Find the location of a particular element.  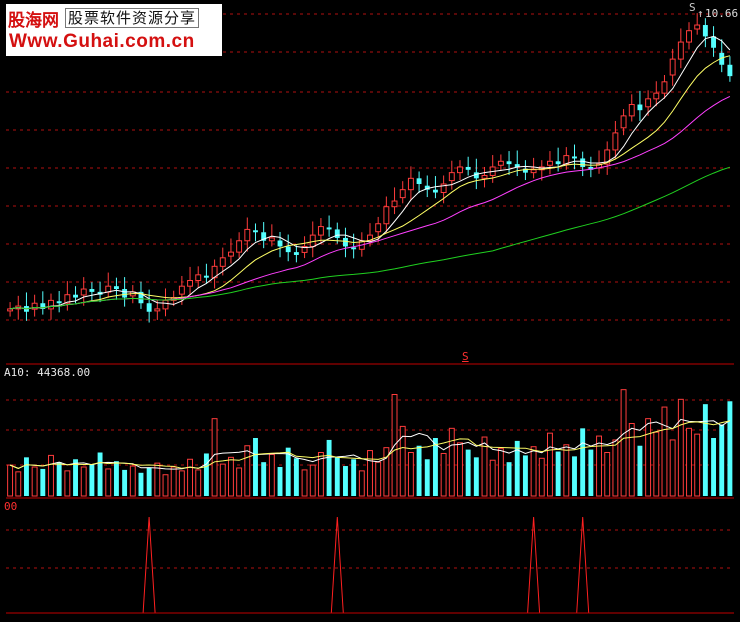

watermark-brand: 股海网 is located at coordinates (33, 20).